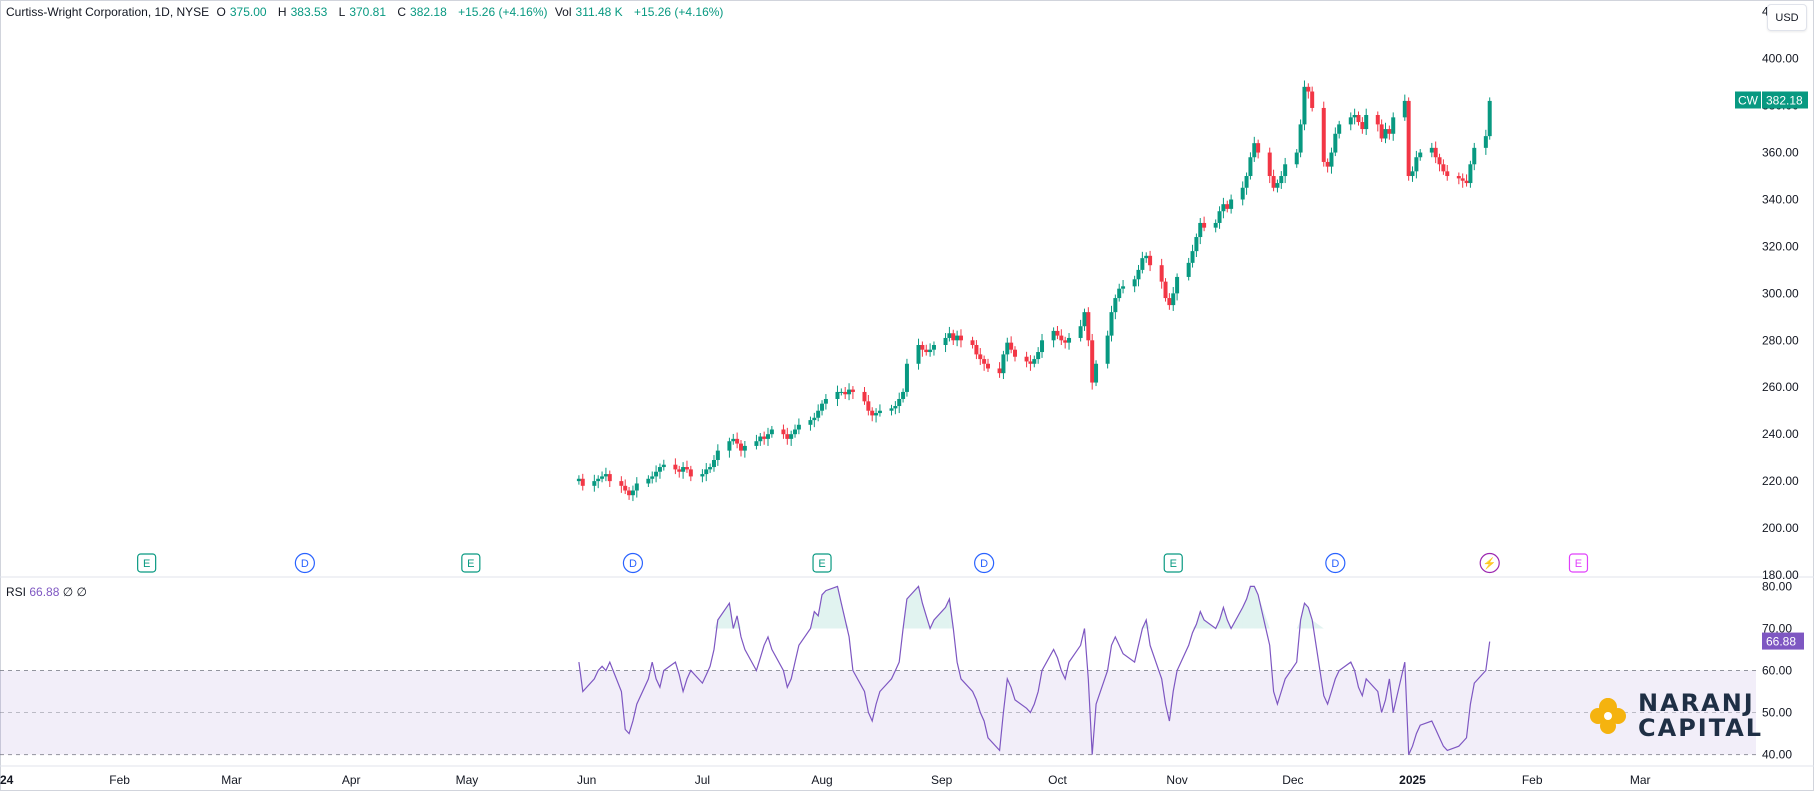  Describe the element at coordinates (1780, 481) in the screenshot. I see `price-tick-label: 220.00` at that location.